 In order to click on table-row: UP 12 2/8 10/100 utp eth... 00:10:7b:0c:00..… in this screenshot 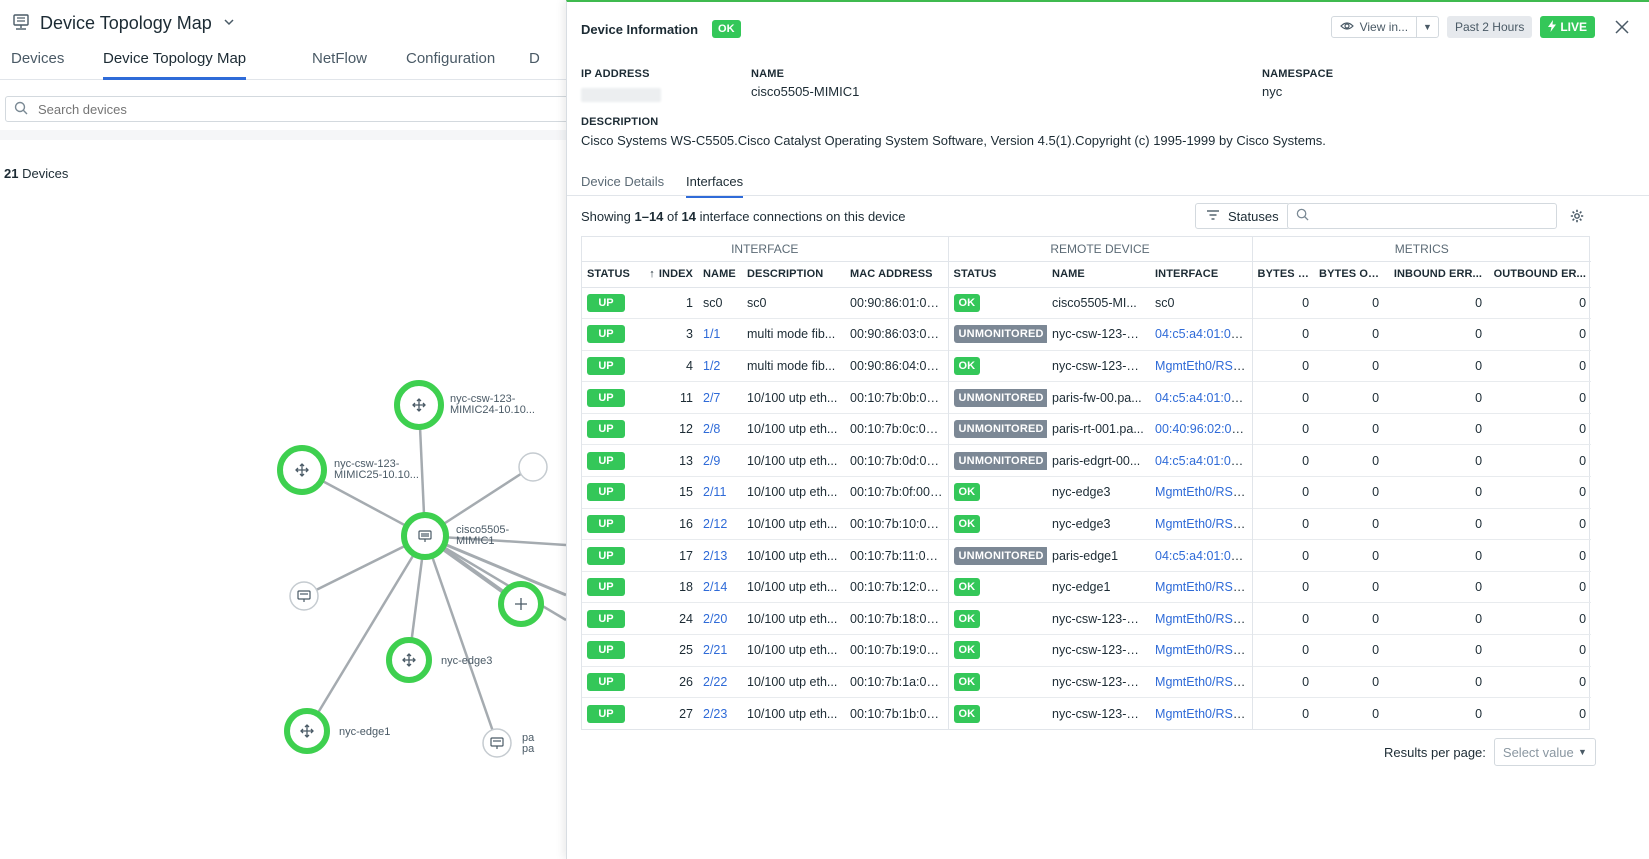, I will do `click(1087, 429)`.